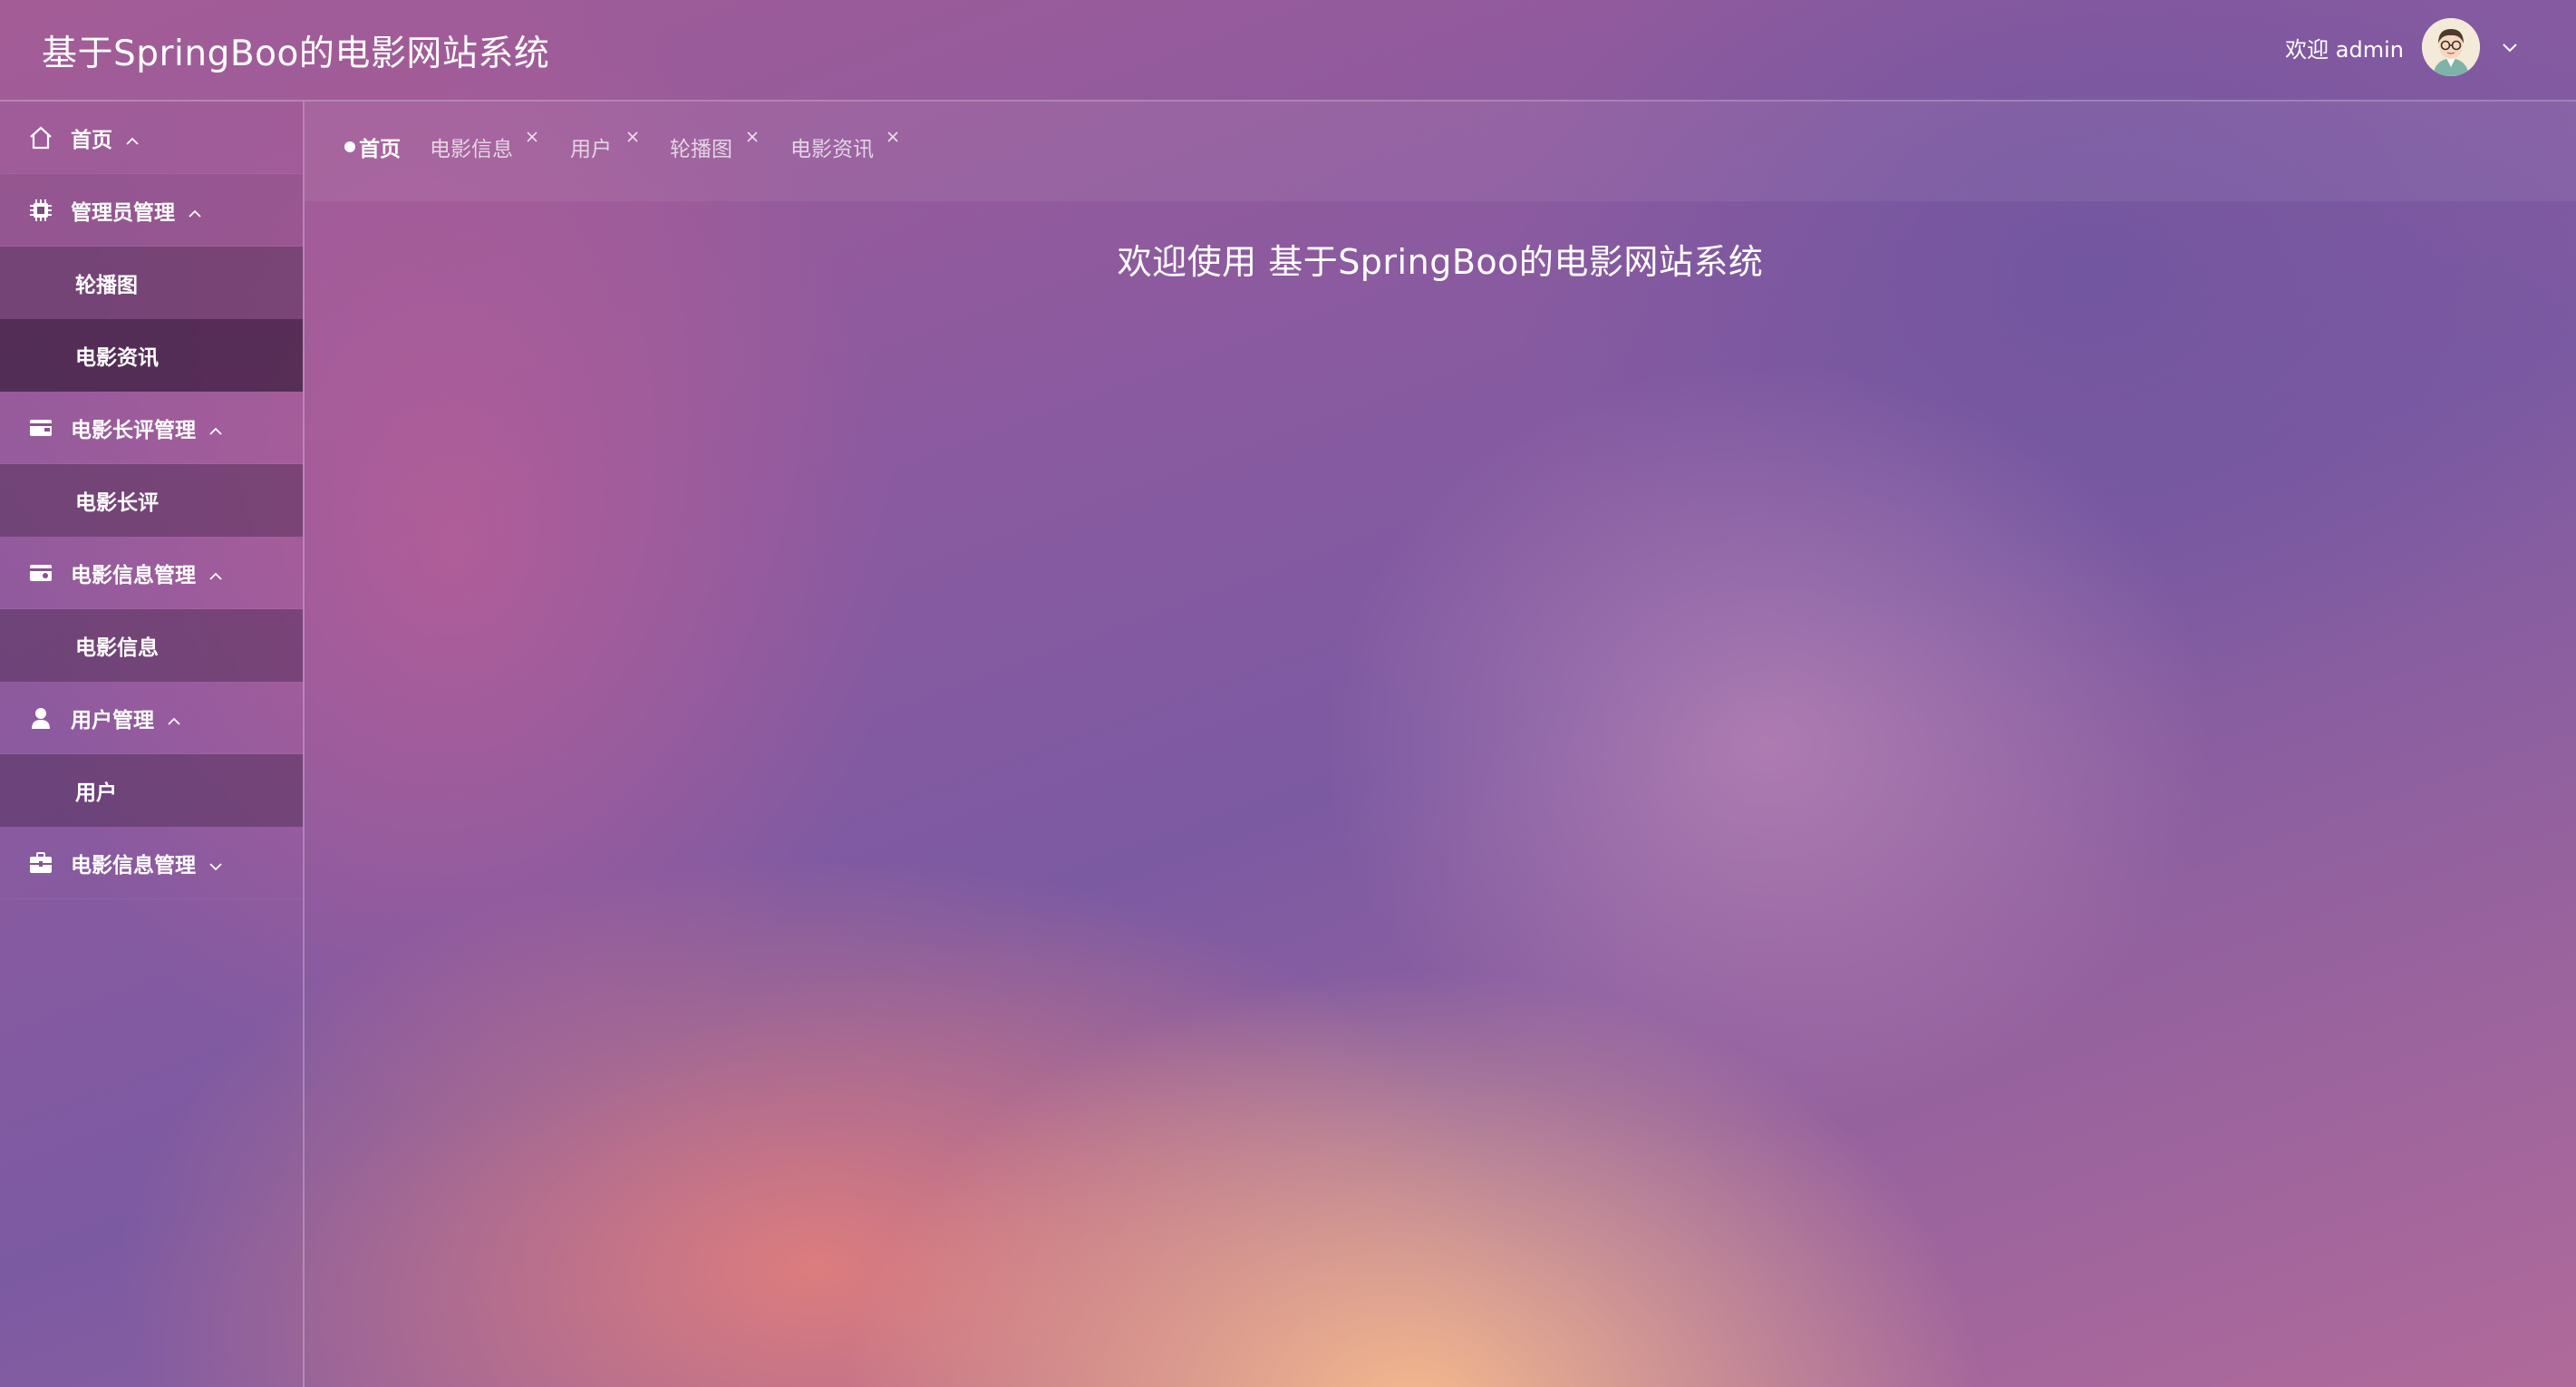 The image size is (2576, 1387). What do you see at coordinates (40, 718) in the screenshot?
I see `user-icon` at bounding box center [40, 718].